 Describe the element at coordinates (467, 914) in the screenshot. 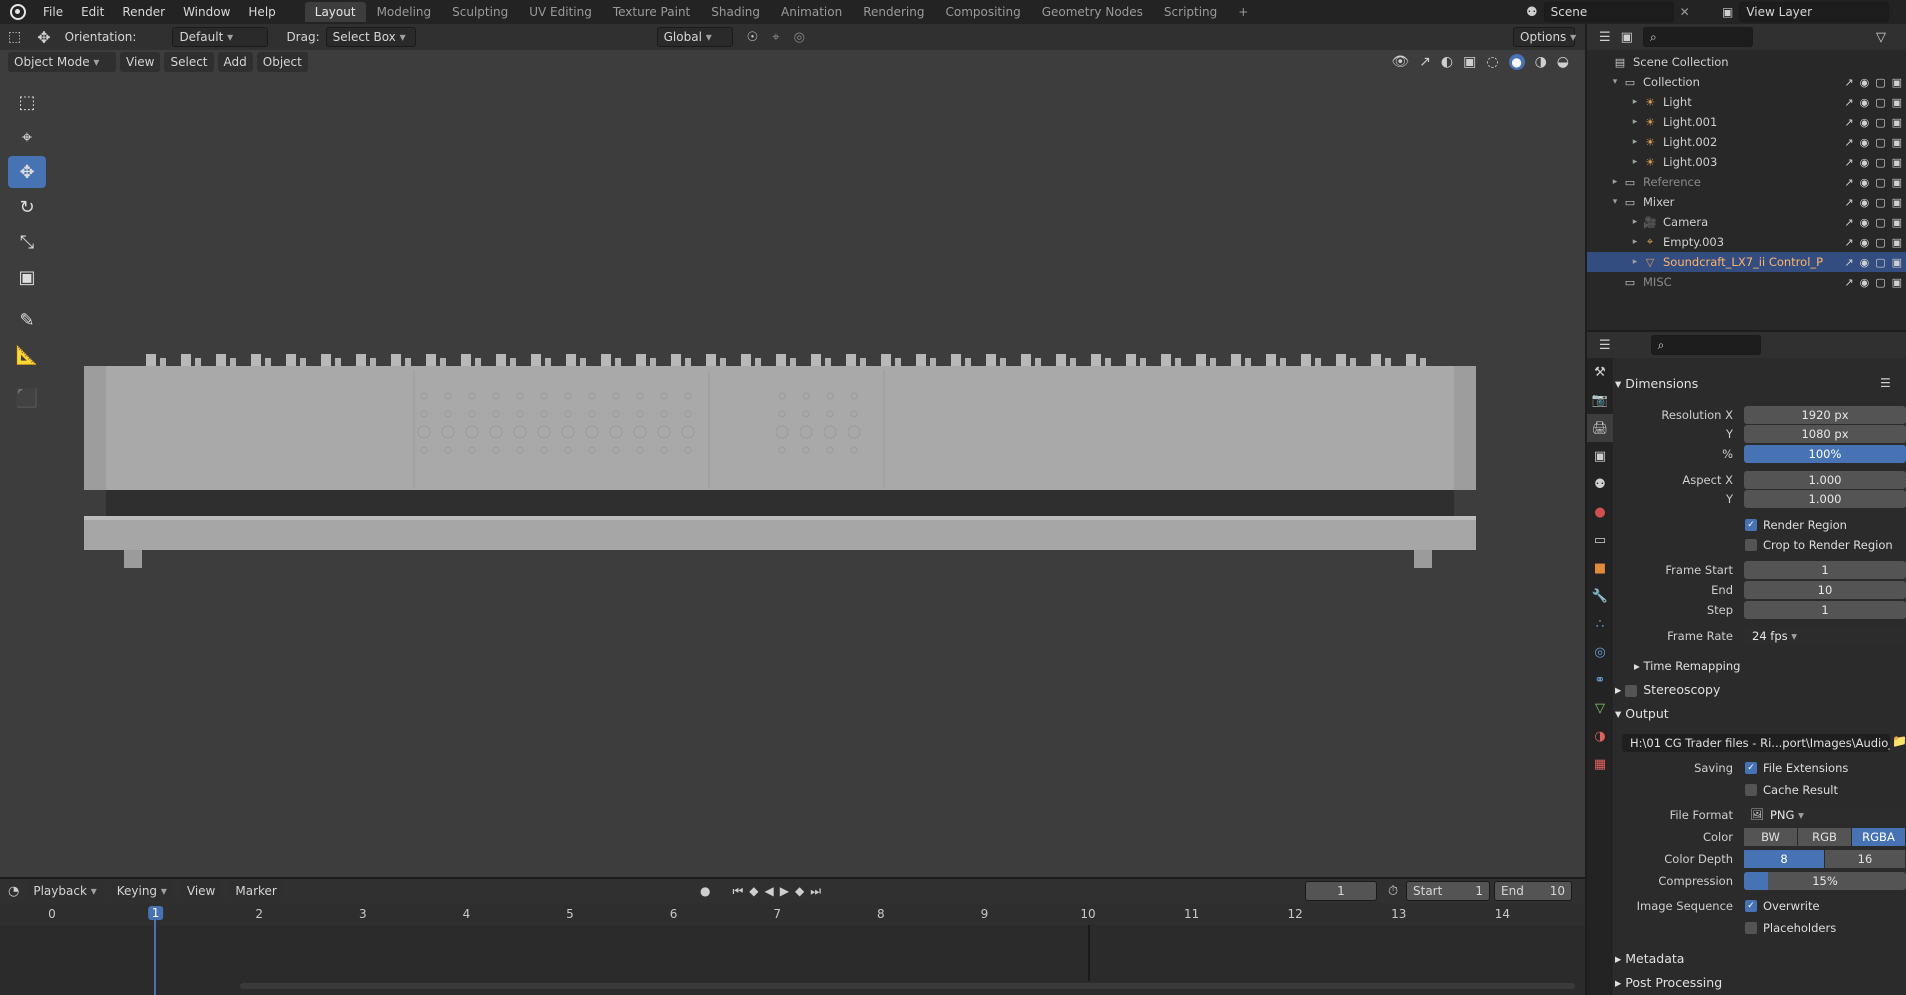

I see `frame-tick-4: 4` at that location.